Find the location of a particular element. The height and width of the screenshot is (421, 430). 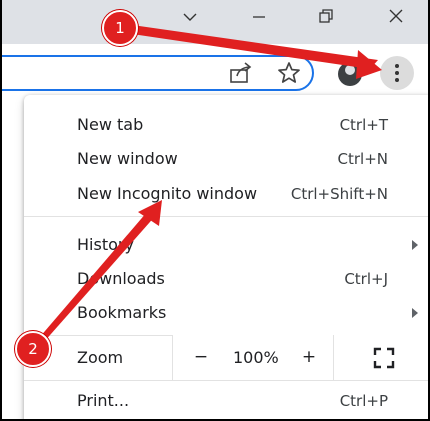

menu-item-new-incognito-window: New Incognito window Ctrl+Shift+N is located at coordinates (227, 194).